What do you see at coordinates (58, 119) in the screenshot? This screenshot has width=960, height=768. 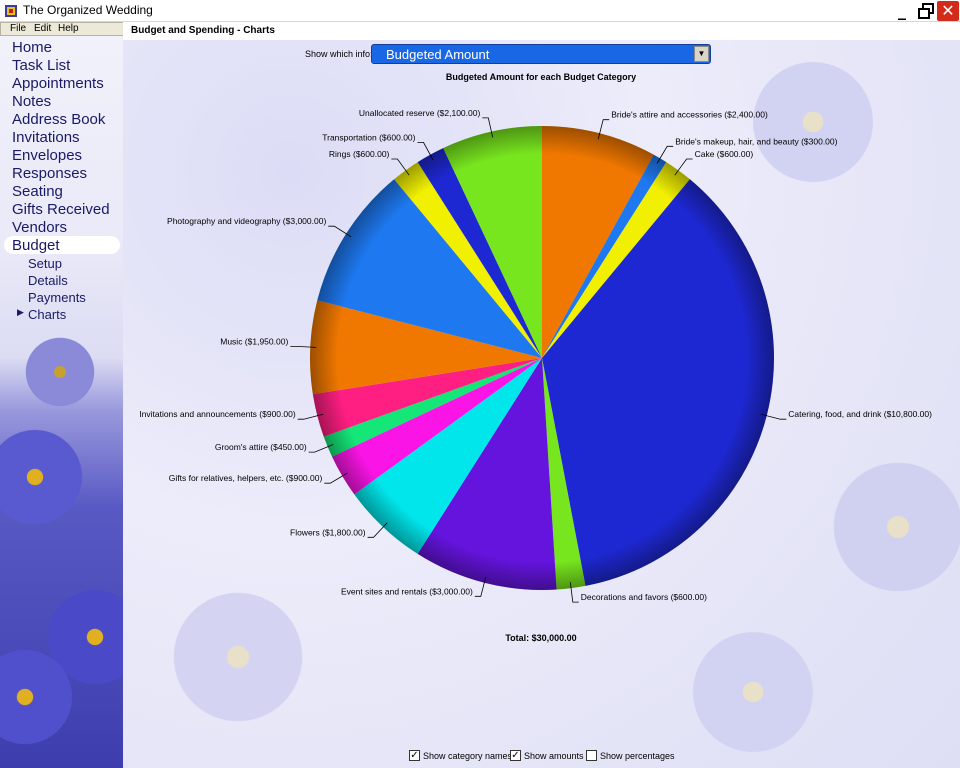 I see `nav-address-book: Address Book` at bounding box center [58, 119].